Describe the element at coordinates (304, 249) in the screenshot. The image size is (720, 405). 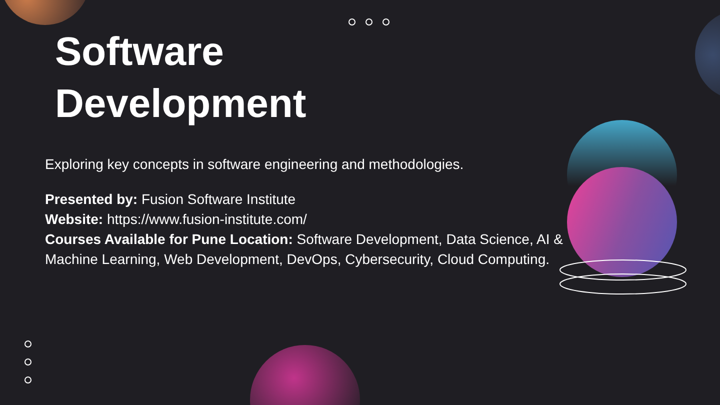
I see `detail-line: Courses Available for Pune Location: Software Development, Data Science, AI & Machine Learning, Web Development, DevOps, Cybersecurity, Cloud Computing.` at that location.